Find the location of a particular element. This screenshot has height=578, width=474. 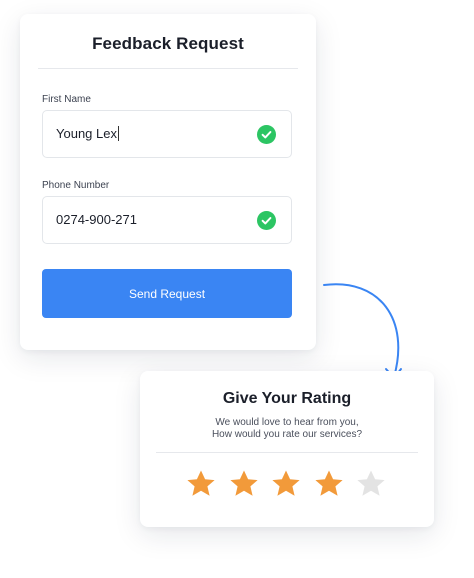

rating-title: Give Your Rating is located at coordinates (287, 398).